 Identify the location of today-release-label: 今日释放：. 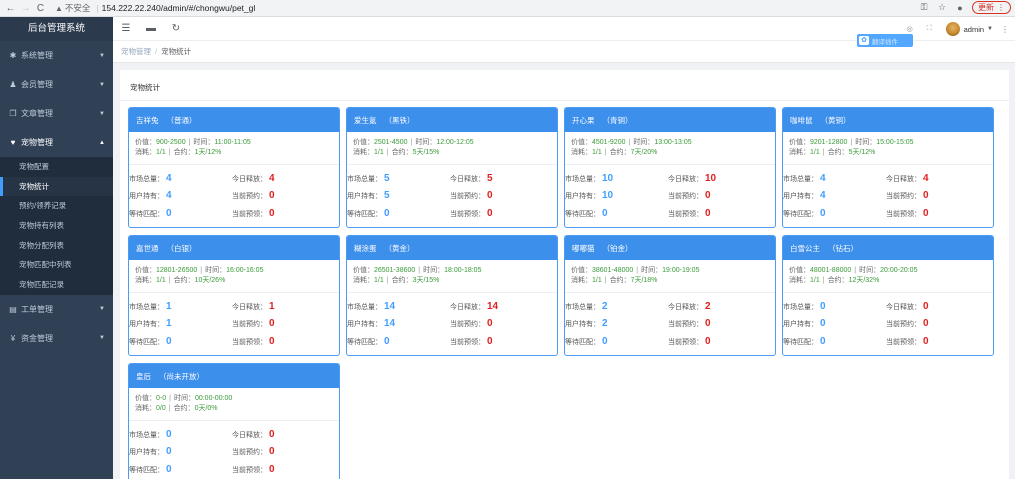
(685, 307).